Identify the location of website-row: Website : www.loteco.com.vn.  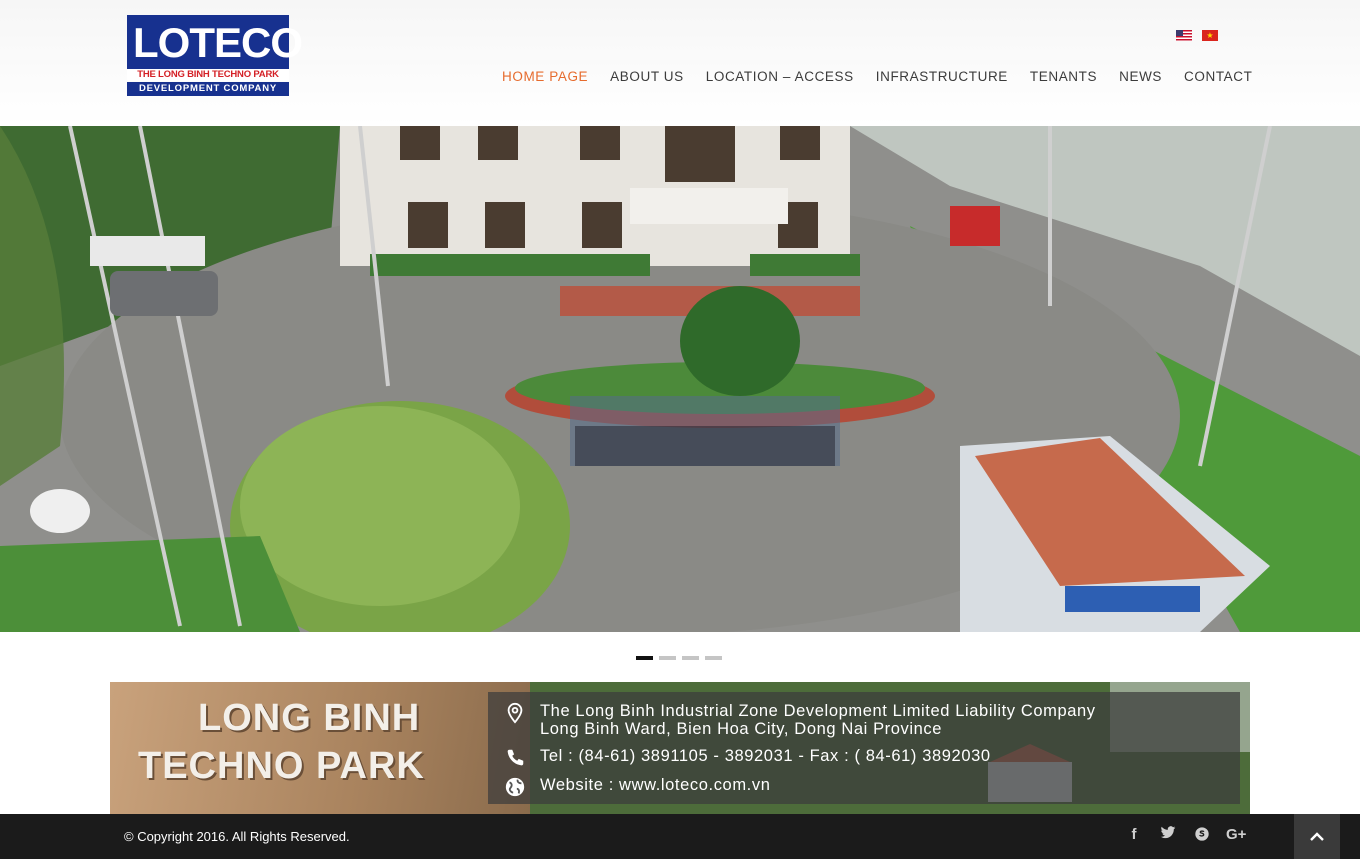
(637, 787).